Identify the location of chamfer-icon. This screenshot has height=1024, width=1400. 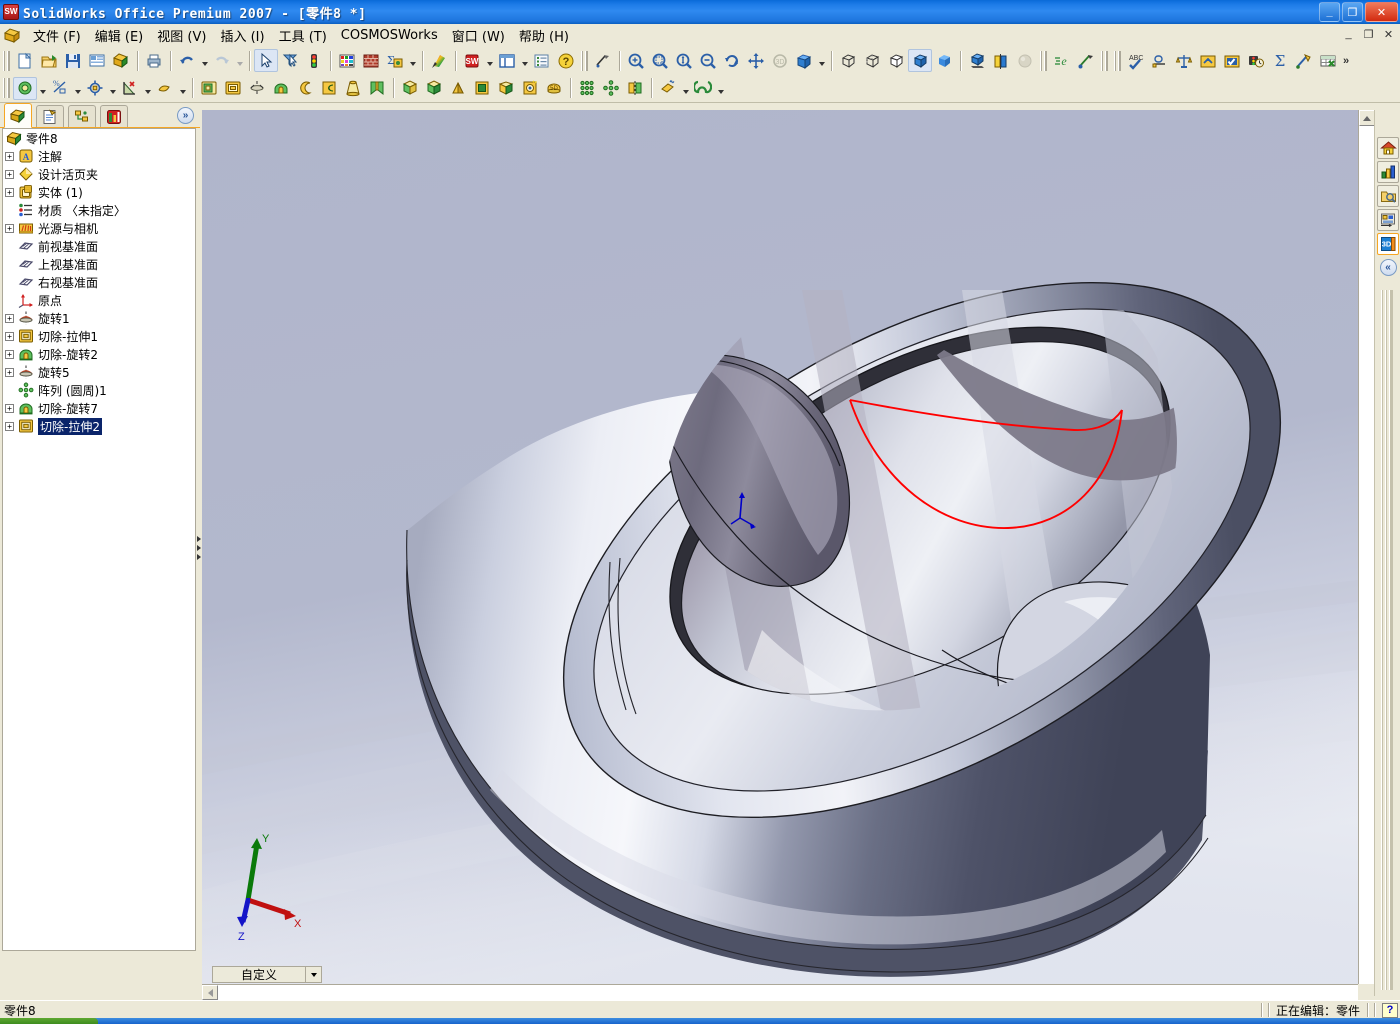
(434, 88).